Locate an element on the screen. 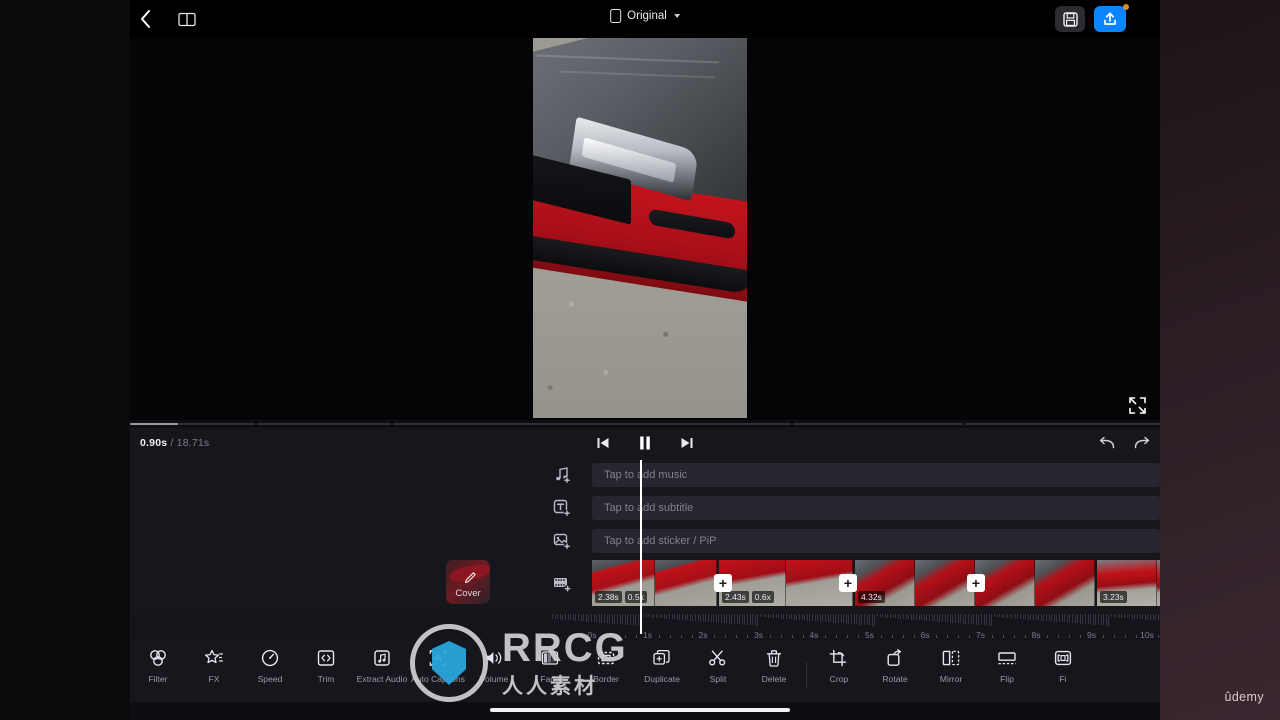 The image size is (1280, 720). border-icon is located at coordinates (606, 658).